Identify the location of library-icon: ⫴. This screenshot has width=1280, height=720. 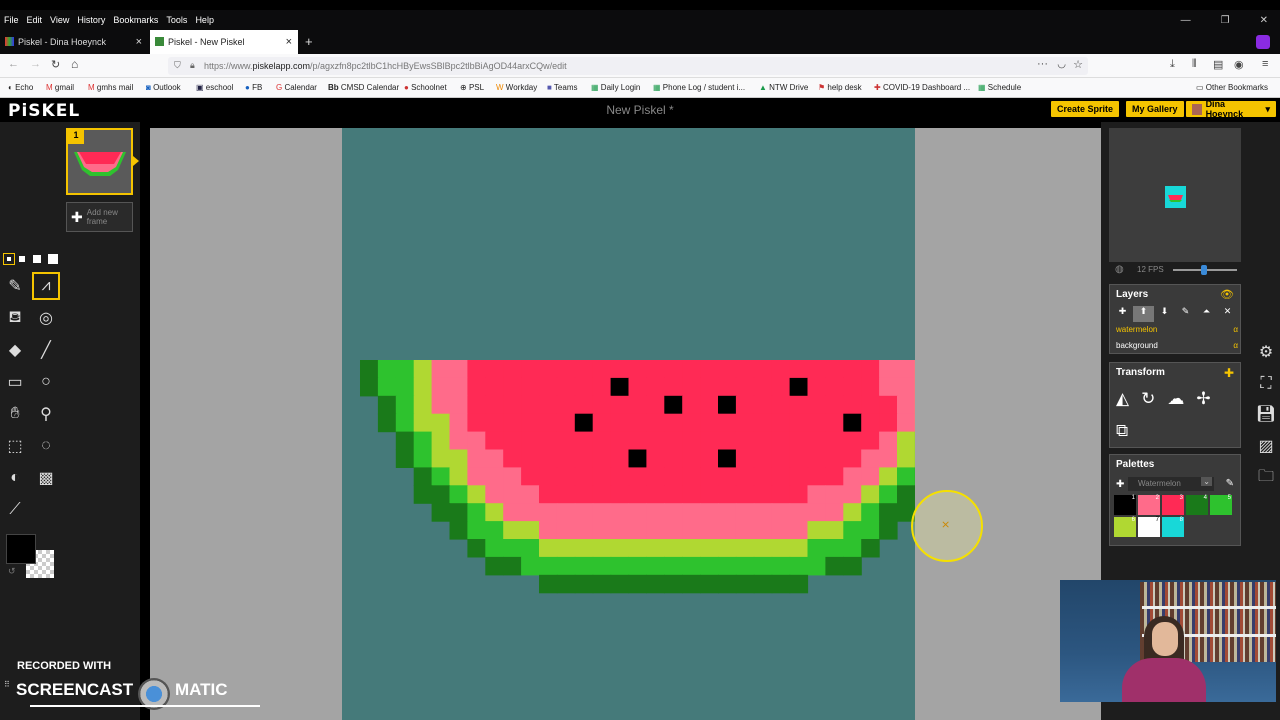
(1194, 64).